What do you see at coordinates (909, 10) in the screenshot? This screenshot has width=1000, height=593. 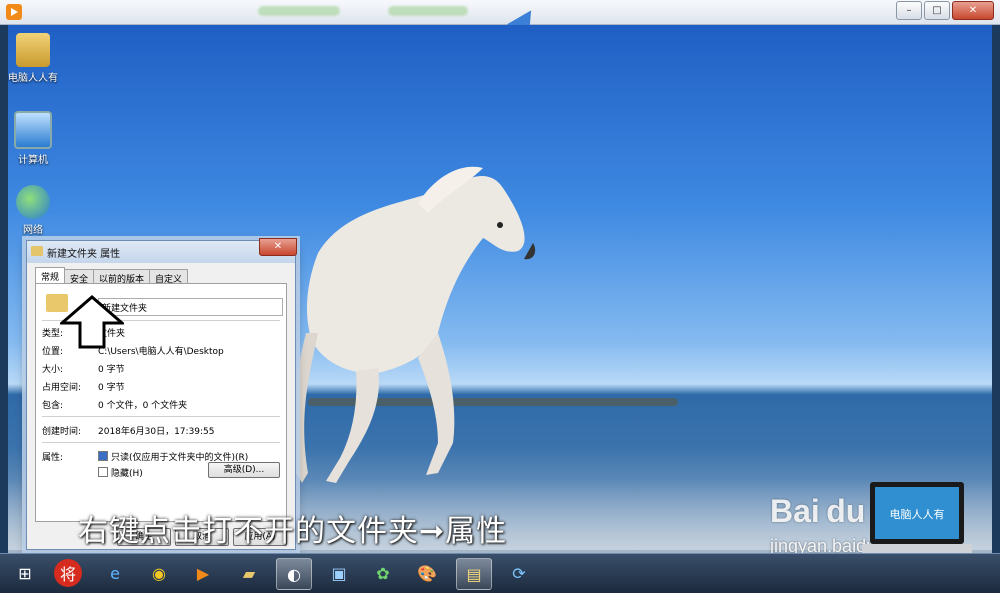 I see `minimize-button: –` at bounding box center [909, 10].